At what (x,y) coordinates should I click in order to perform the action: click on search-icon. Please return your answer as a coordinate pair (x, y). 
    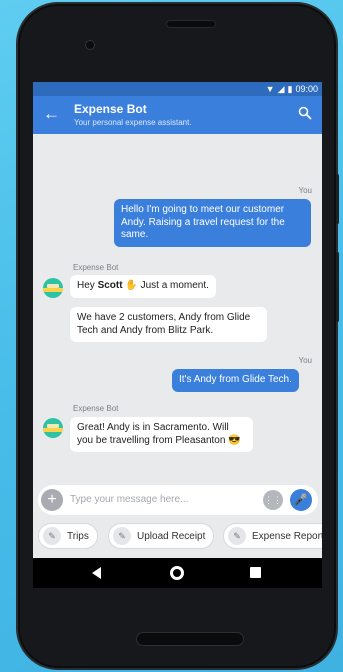
    Looking at the image, I should click on (305, 113).